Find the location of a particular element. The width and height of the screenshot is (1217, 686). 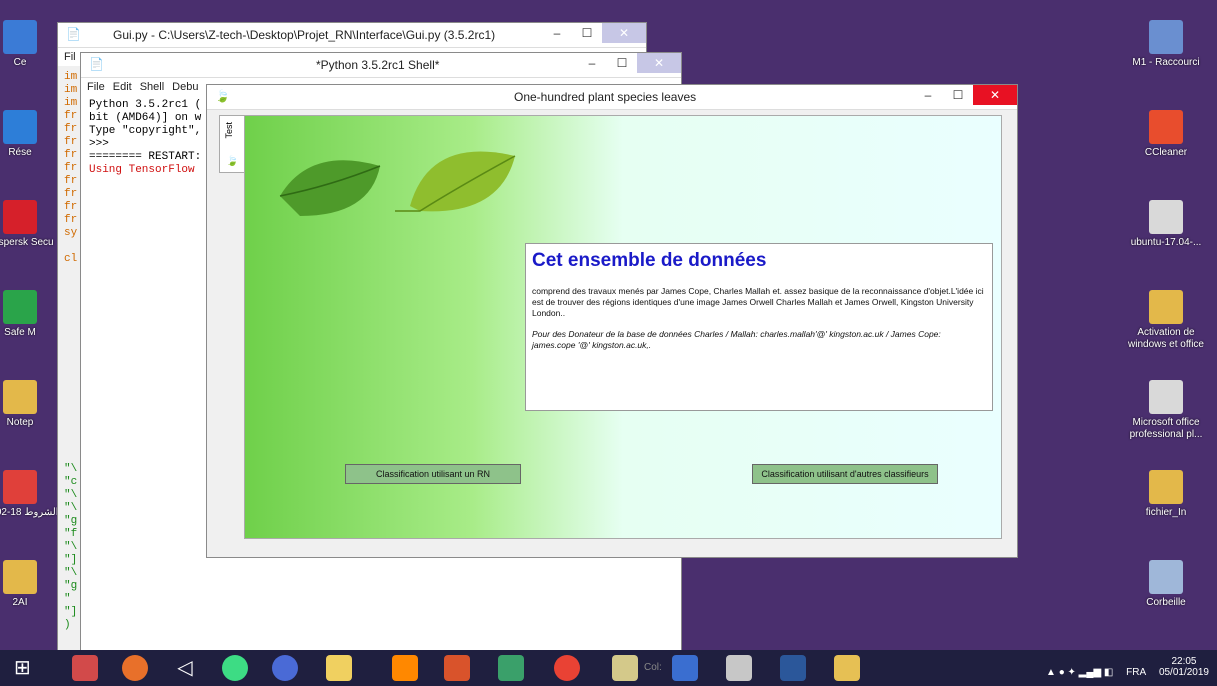

shell-line: Python 3.5.2rc1 ( is located at coordinates (145, 105).